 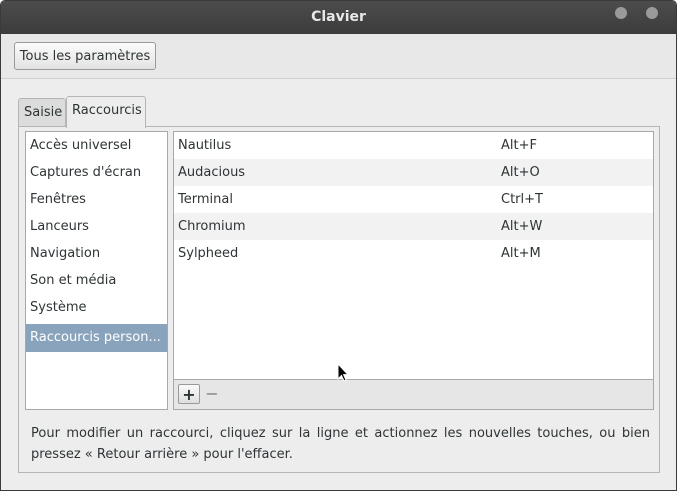 What do you see at coordinates (413, 199) in the screenshot?
I see `shortcut-row: Terminal Ctrl+T` at bounding box center [413, 199].